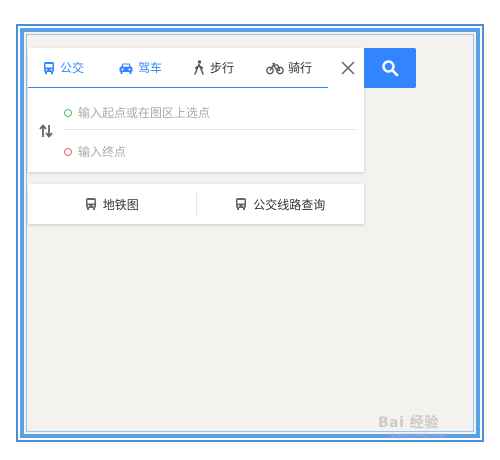 The image size is (500, 460). What do you see at coordinates (90, 204) in the screenshot?
I see `subway-icon` at bounding box center [90, 204].